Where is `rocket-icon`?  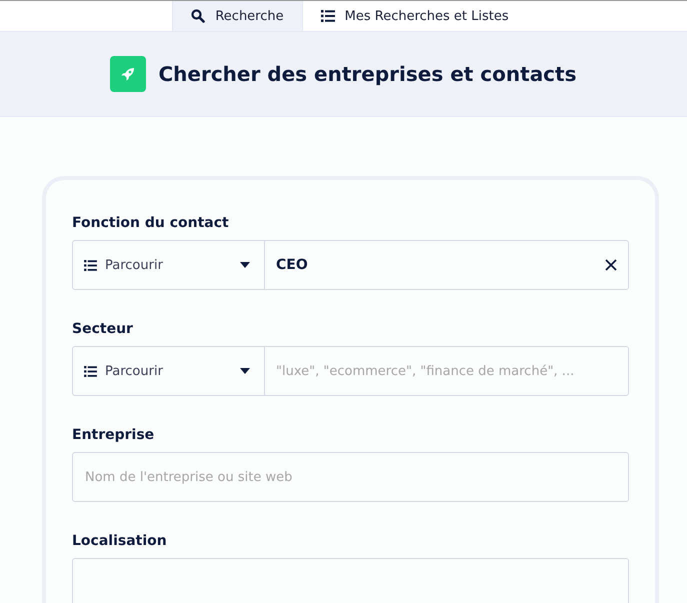 rocket-icon is located at coordinates (128, 74).